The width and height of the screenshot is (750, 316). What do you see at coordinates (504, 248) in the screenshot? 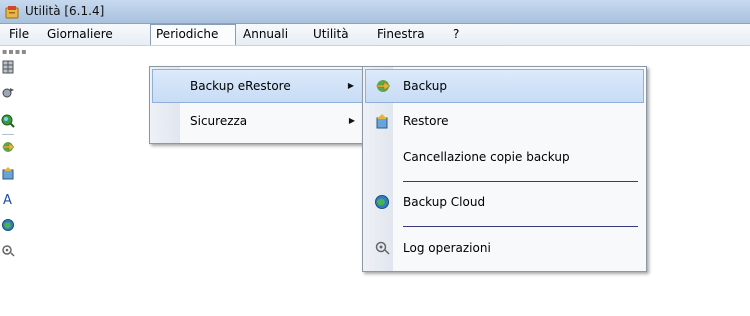
I see `menu-item-log-operazioni: Log operazioni` at bounding box center [504, 248].